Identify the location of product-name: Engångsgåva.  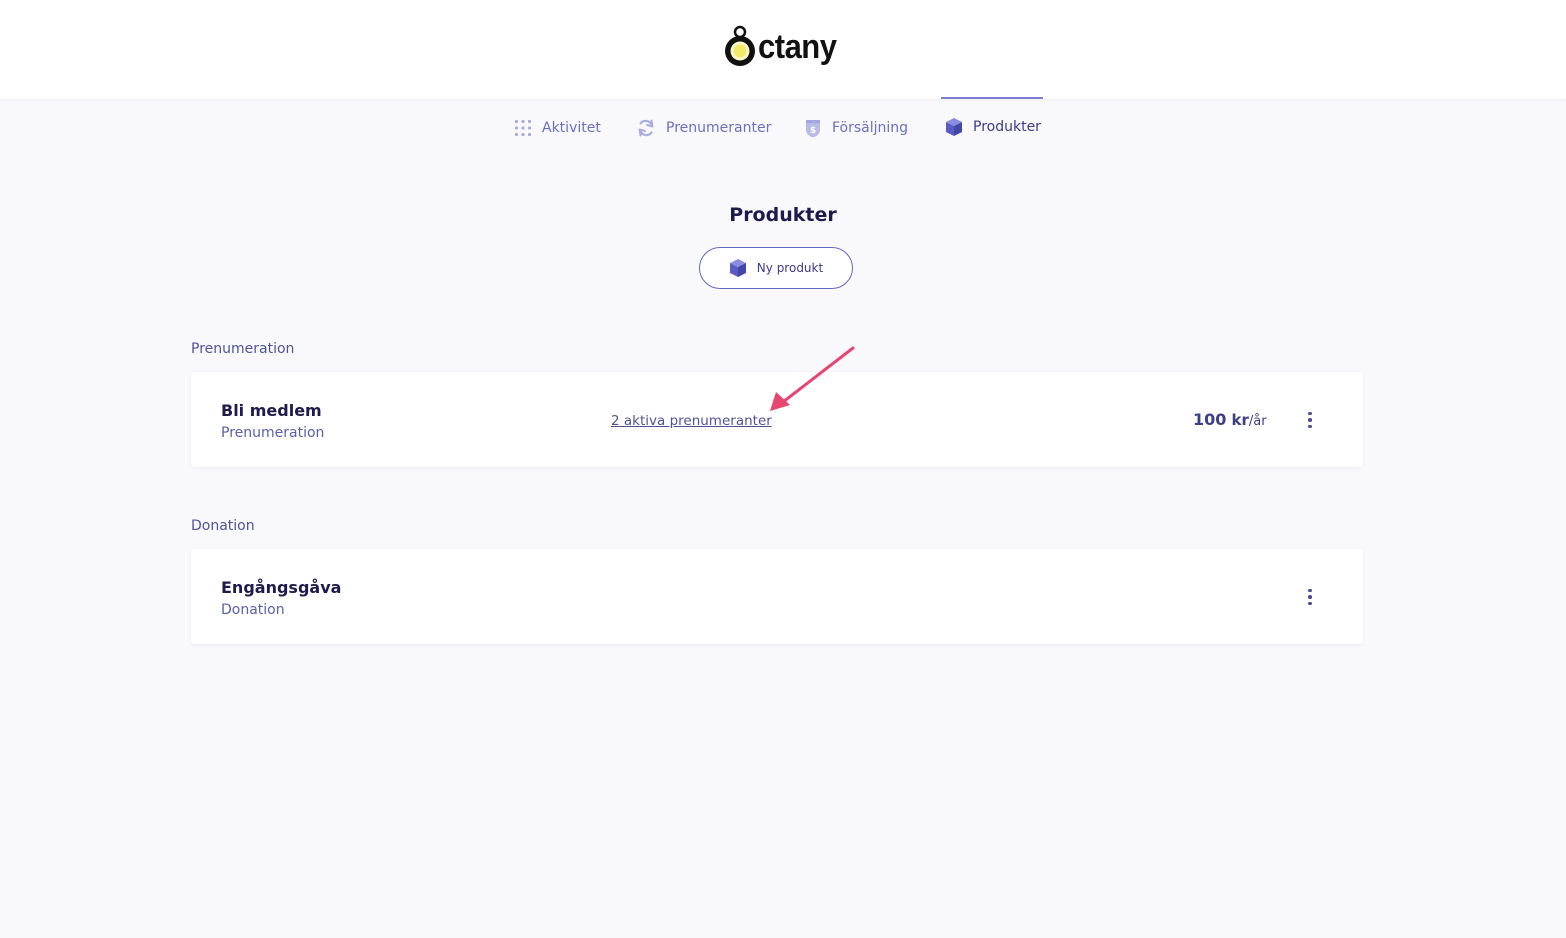
(281, 587).